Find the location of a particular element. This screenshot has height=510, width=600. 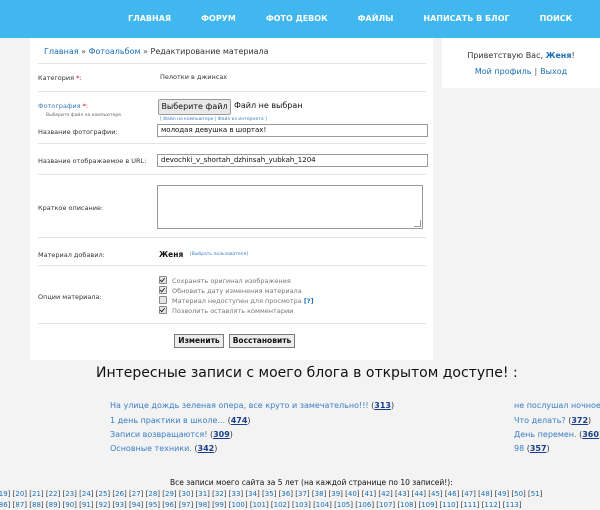

blog-post-link: Записи возвращаются! (309) is located at coordinates (171, 434).